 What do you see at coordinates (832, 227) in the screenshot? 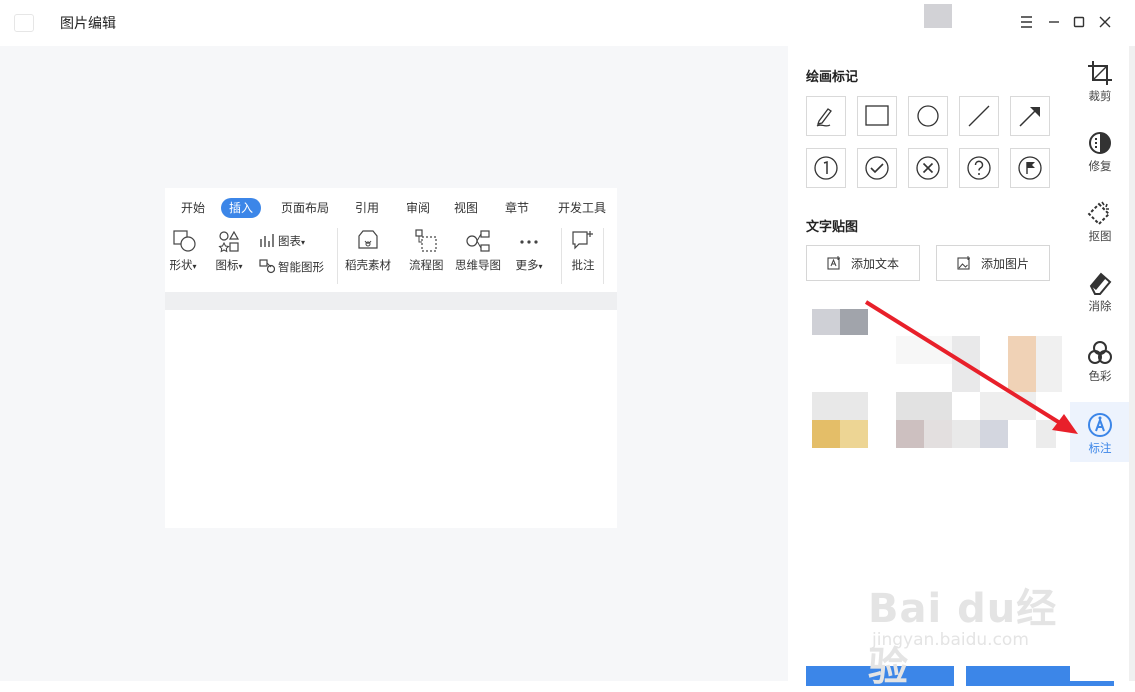
I see `text-sticker-title: 文字贴图` at bounding box center [832, 227].